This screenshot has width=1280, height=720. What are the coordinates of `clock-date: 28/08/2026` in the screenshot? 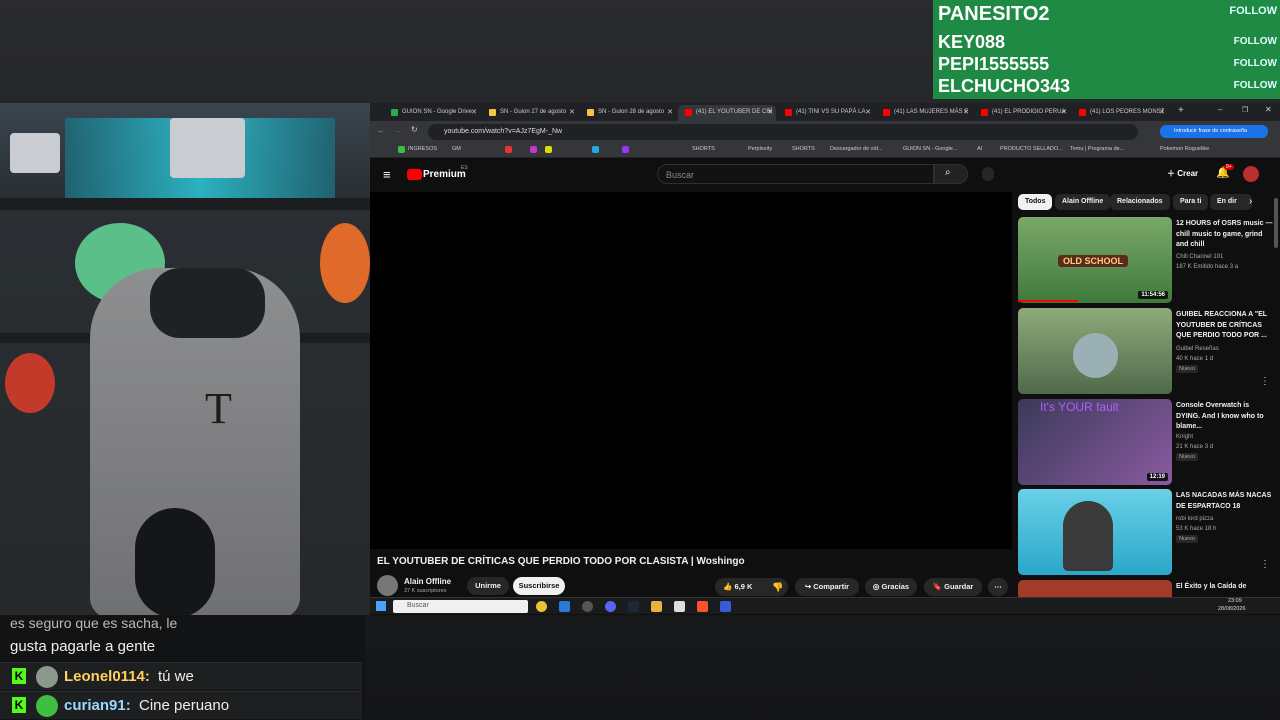 It's located at (1232, 609).